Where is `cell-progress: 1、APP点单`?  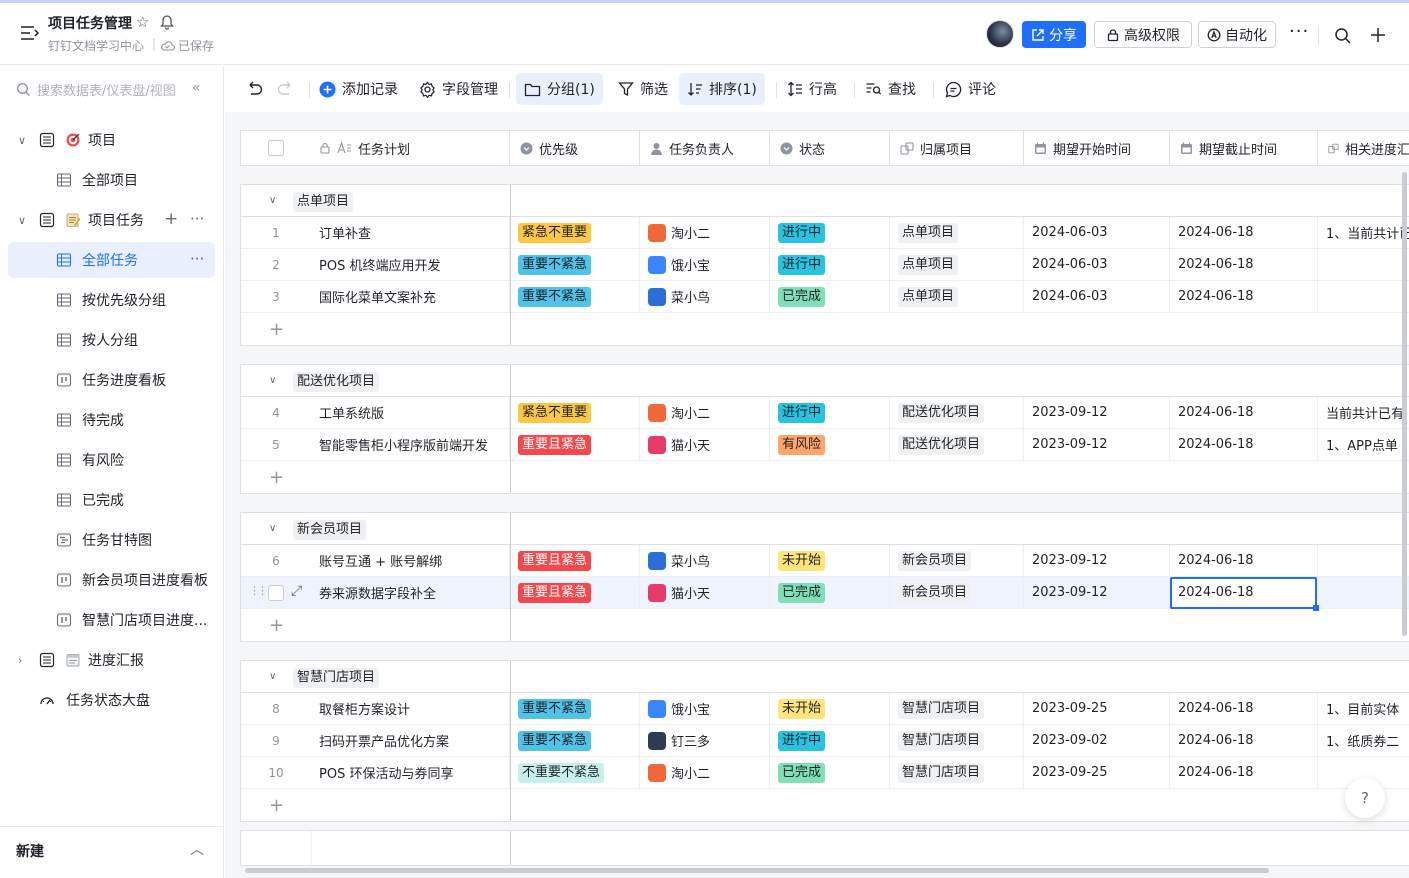
cell-progress: 1、APP点单 is located at coordinates (1363, 444).